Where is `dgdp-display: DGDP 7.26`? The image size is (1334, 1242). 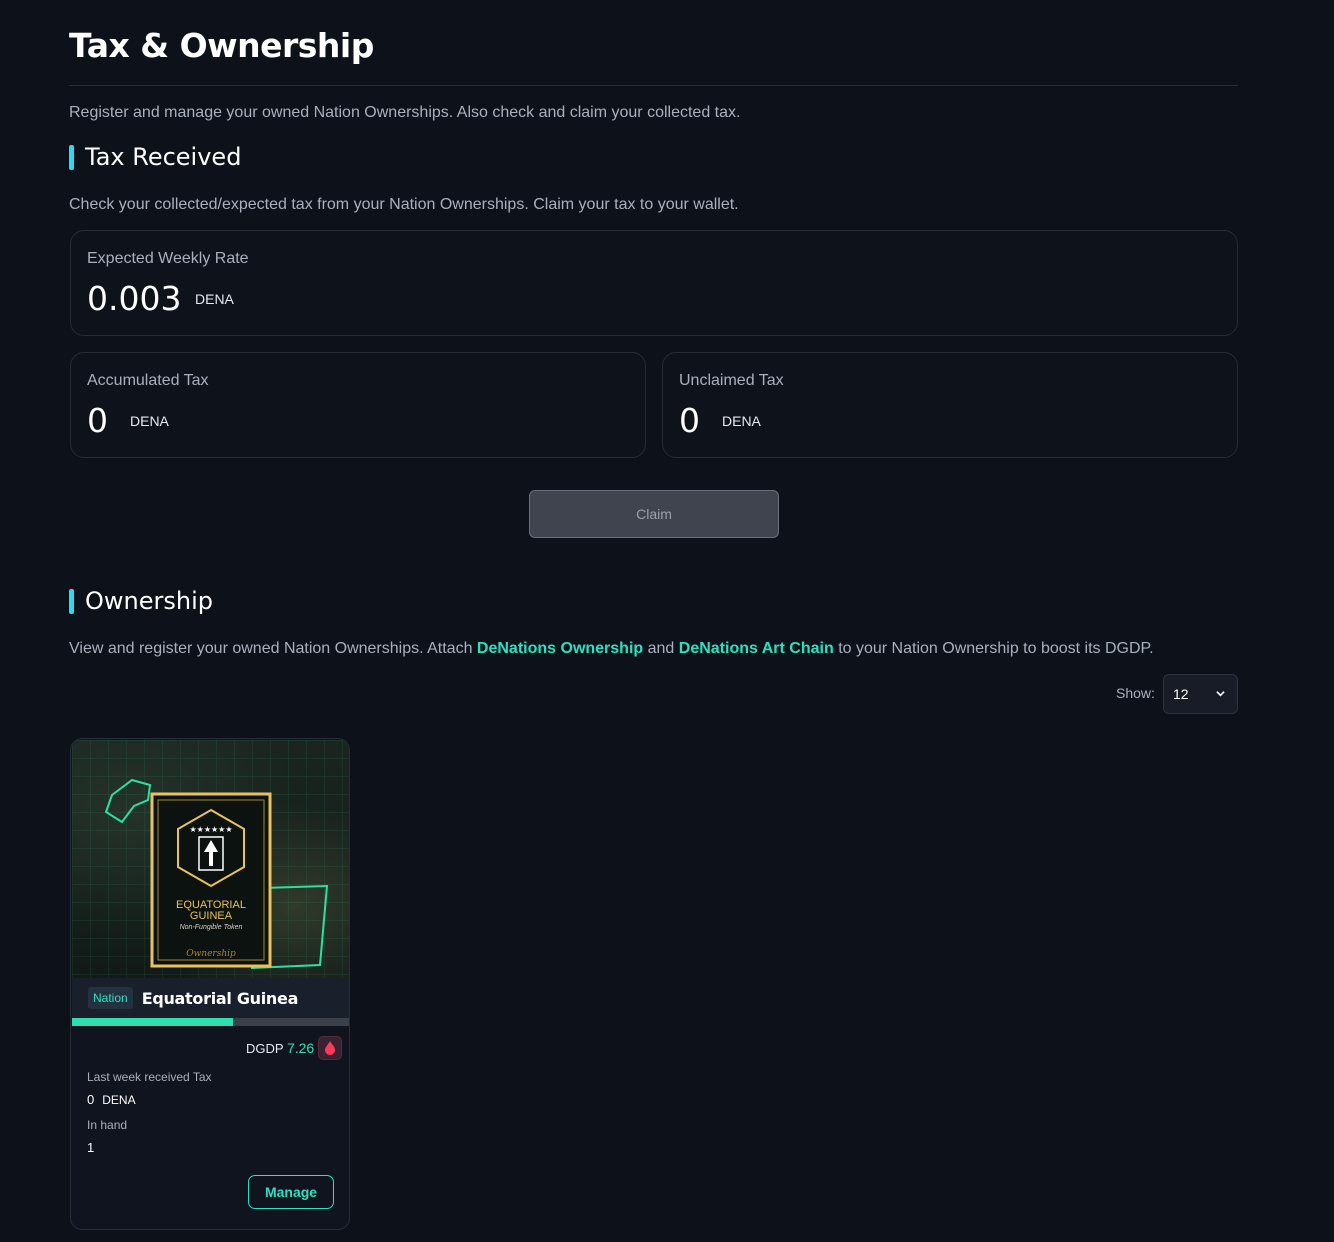 dgdp-display: DGDP 7.26 is located at coordinates (280, 1048).